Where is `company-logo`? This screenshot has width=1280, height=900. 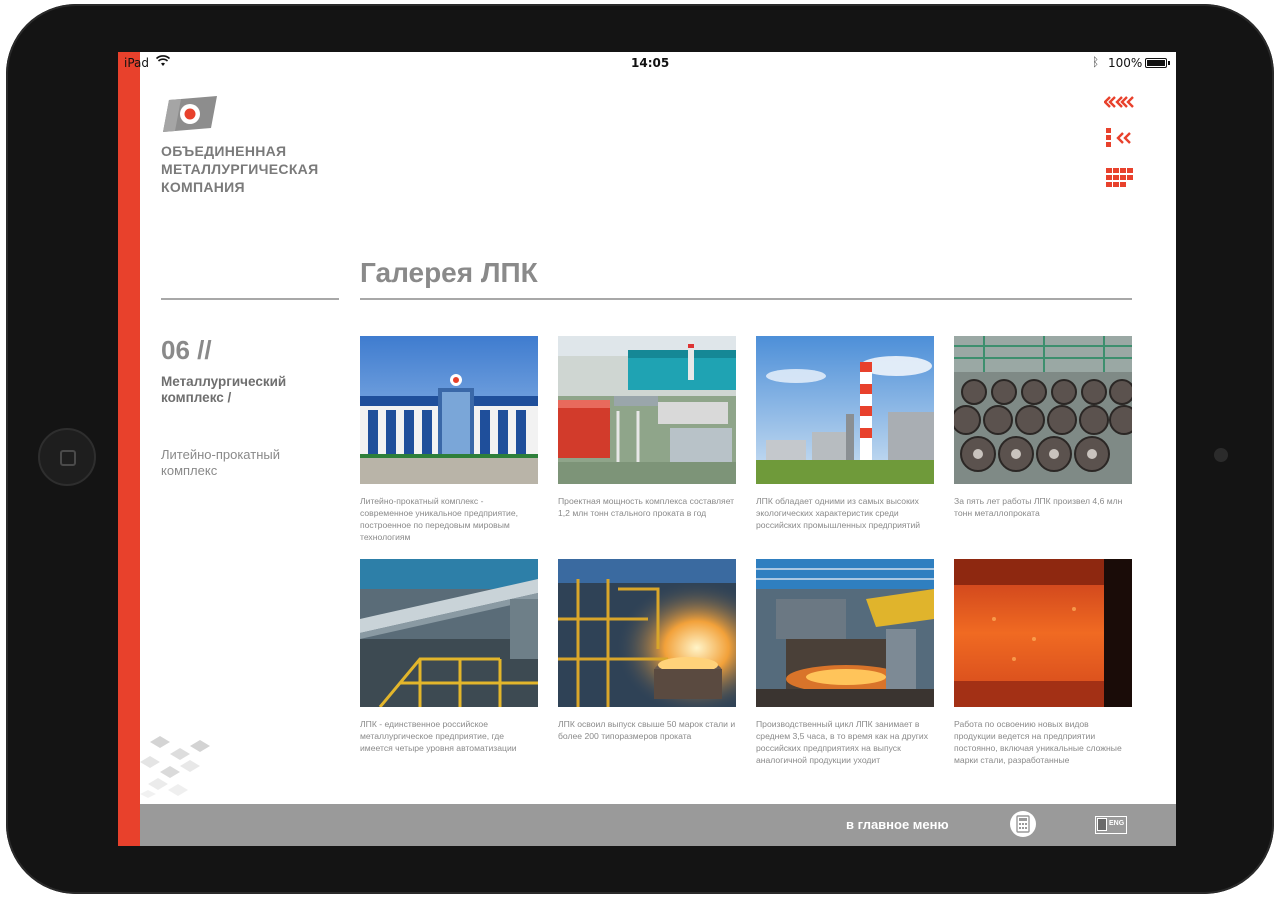 company-logo is located at coordinates (190, 115).